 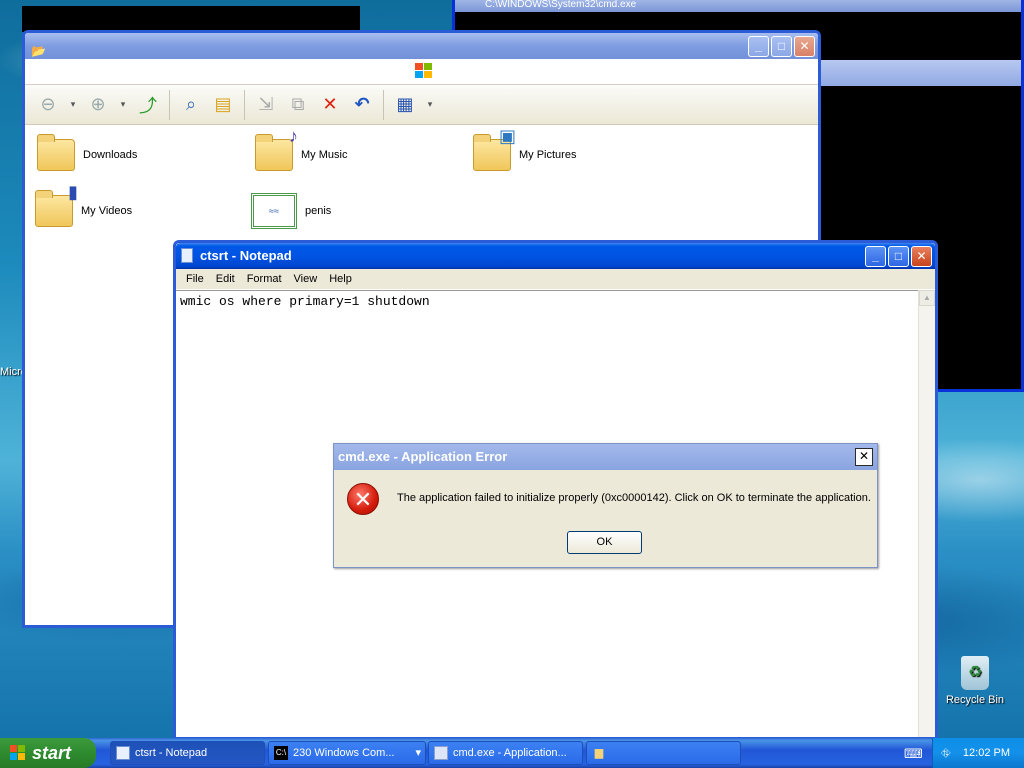 What do you see at coordinates (330, 105) in the screenshot?
I see `delete-icon: ✕` at bounding box center [330, 105].